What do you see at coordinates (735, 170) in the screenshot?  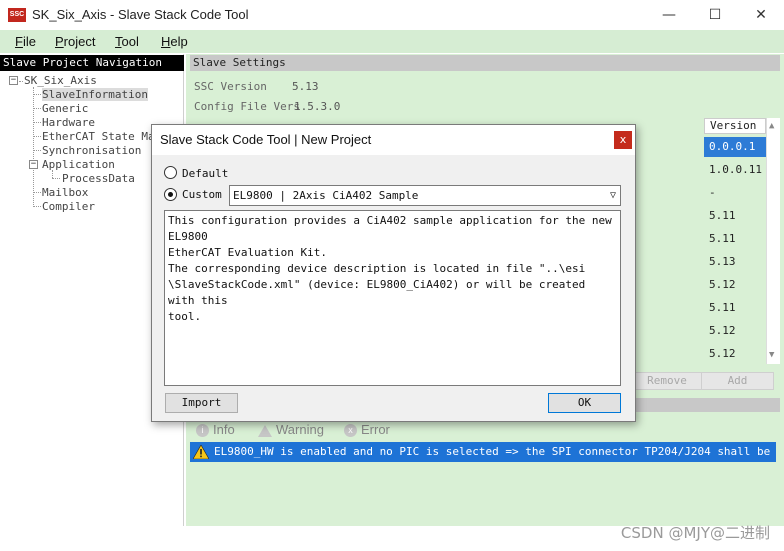 I see `version-cell: 1.0.0.11` at bounding box center [735, 170].